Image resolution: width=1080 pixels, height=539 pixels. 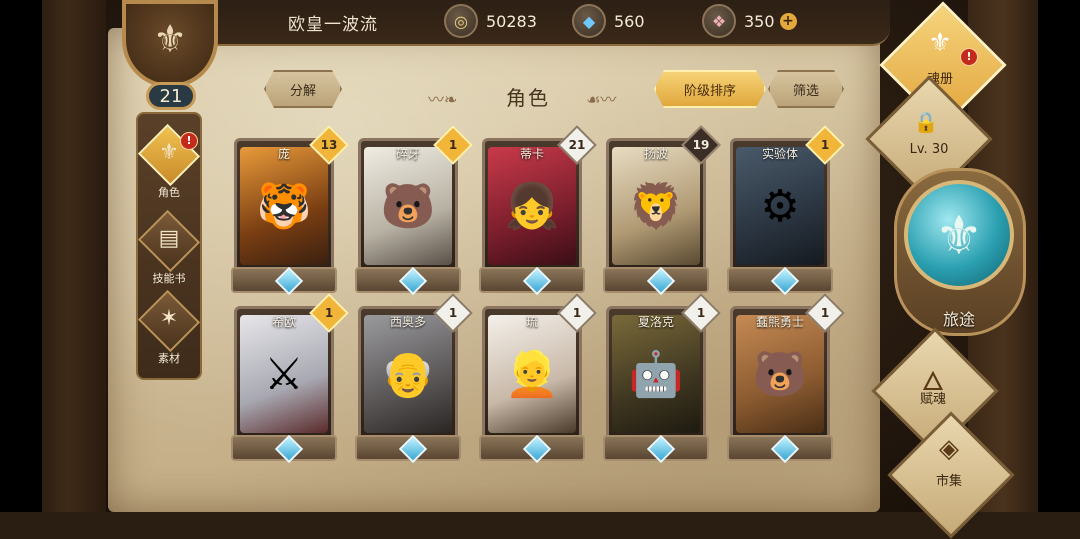 What do you see at coordinates (926, 122) in the screenshot?
I see `lock-icon: 🔒` at bounding box center [926, 122].